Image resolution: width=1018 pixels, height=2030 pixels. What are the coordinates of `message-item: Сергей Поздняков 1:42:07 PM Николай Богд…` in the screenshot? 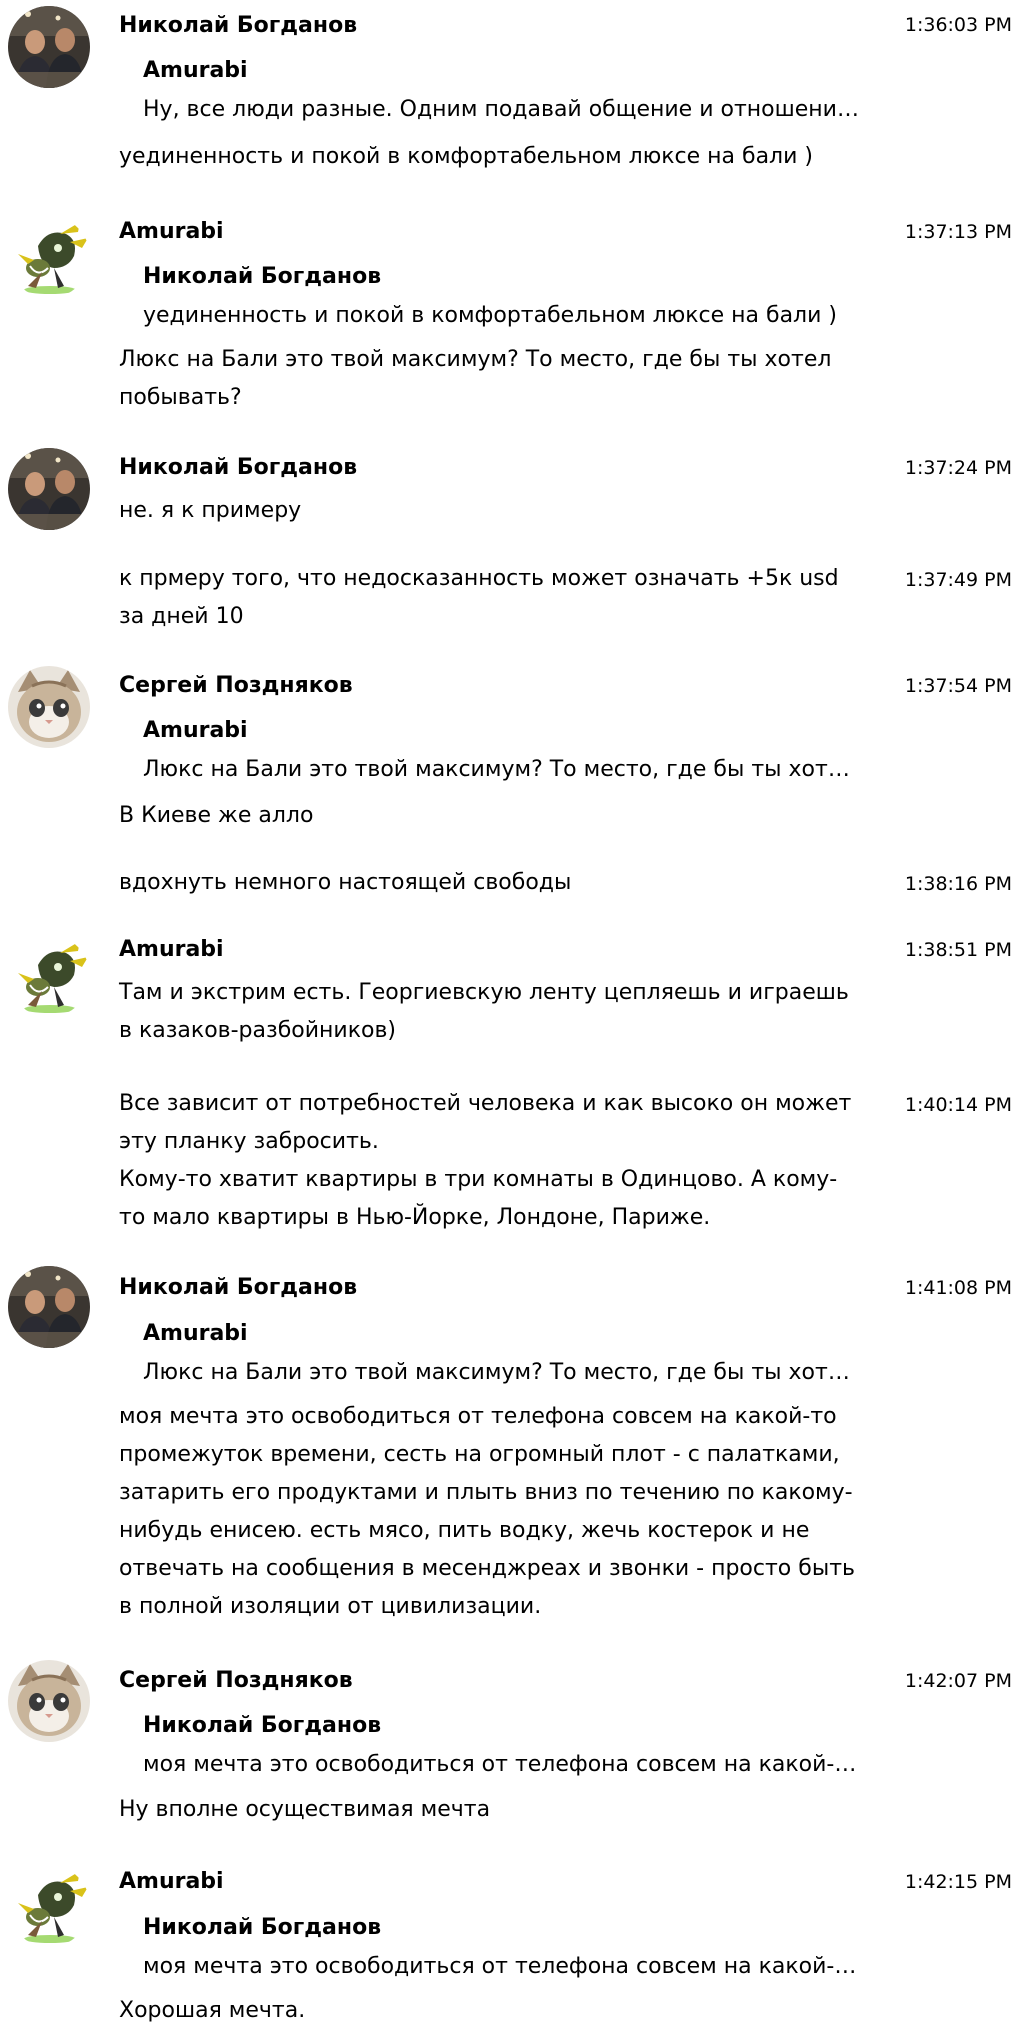 It's located at (509, 1746).